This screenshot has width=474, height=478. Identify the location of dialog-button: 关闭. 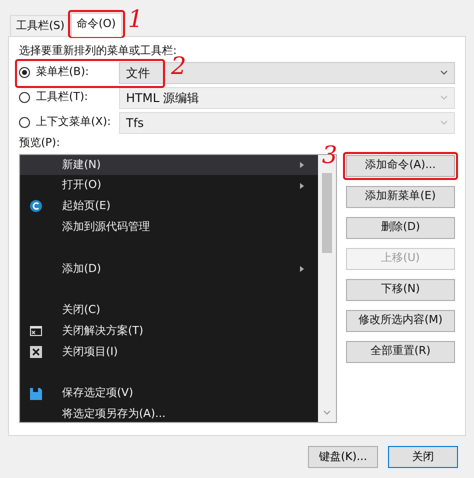
(423, 457).